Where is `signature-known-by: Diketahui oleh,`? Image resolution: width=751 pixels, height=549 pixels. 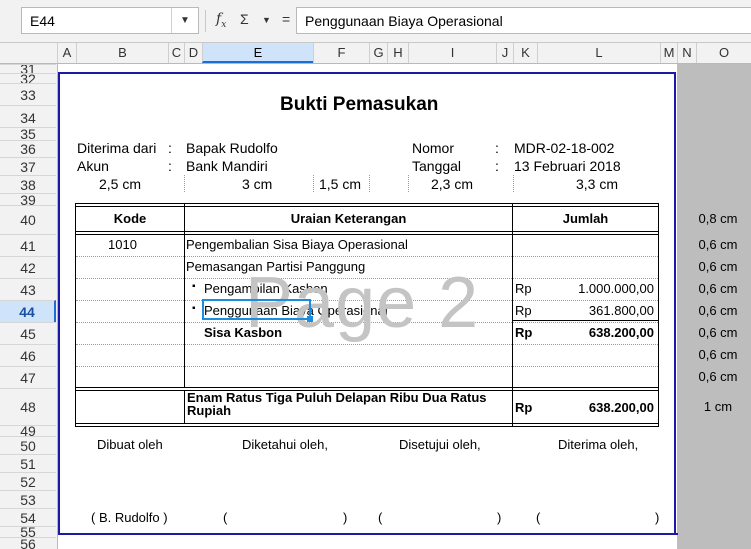 signature-known-by: Diketahui oleh, is located at coordinates (285, 444).